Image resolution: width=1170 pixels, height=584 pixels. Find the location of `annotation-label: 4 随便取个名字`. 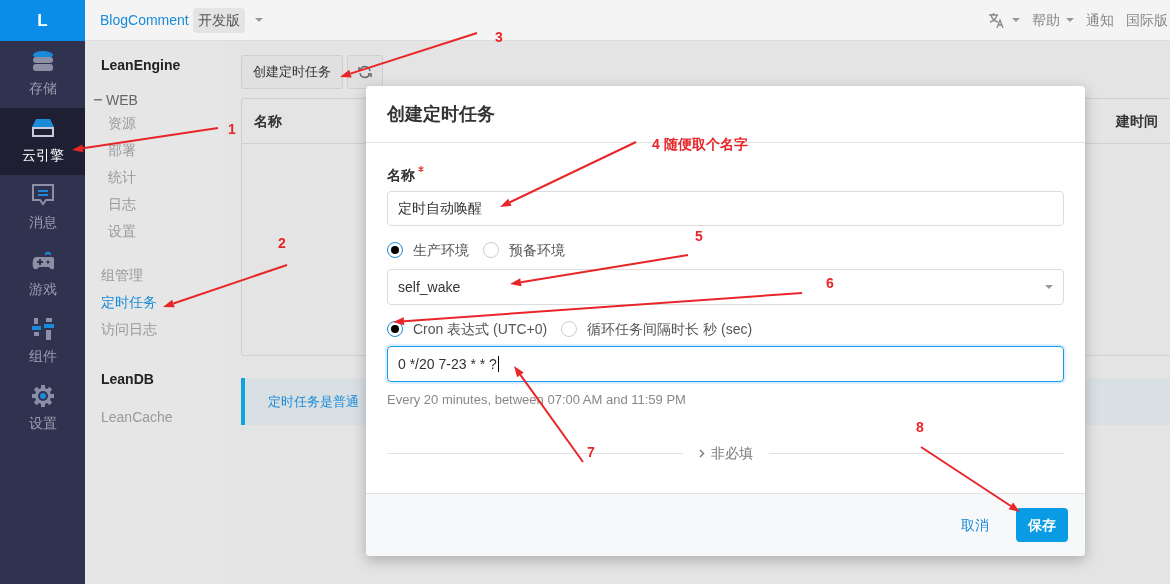

annotation-label: 4 随便取个名字 is located at coordinates (700, 144).